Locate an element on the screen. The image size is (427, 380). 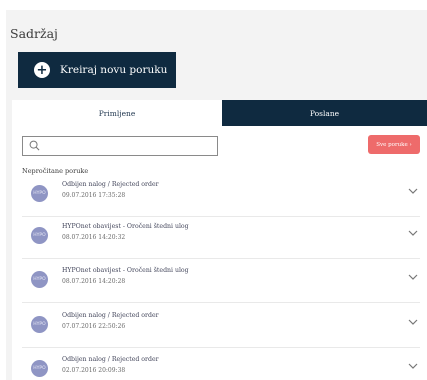
tab-received: Primljene is located at coordinates (117, 113).